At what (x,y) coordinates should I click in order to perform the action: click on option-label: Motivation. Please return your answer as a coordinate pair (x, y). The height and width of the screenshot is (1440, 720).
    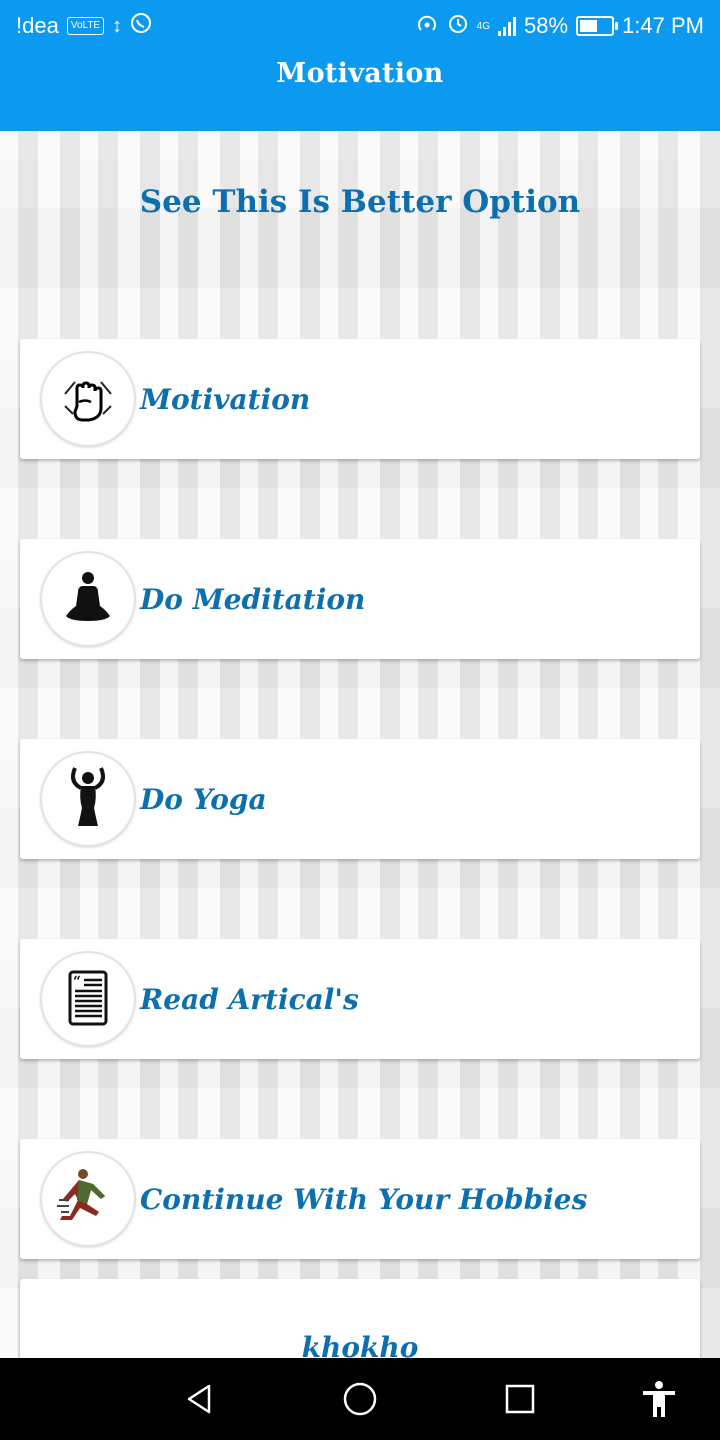
    Looking at the image, I should click on (225, 399).